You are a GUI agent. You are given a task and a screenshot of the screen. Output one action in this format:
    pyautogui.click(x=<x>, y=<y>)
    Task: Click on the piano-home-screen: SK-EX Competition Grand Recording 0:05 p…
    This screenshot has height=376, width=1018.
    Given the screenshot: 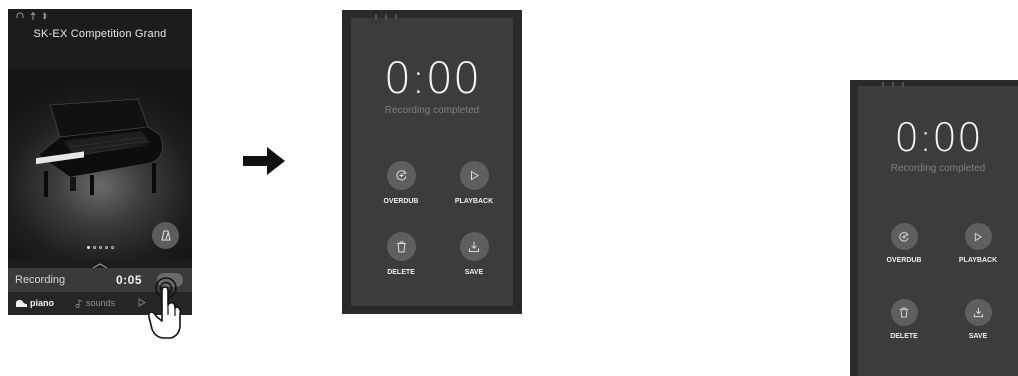 What is the action you would take?
    pyautogui.click(x=100, y=162)
    